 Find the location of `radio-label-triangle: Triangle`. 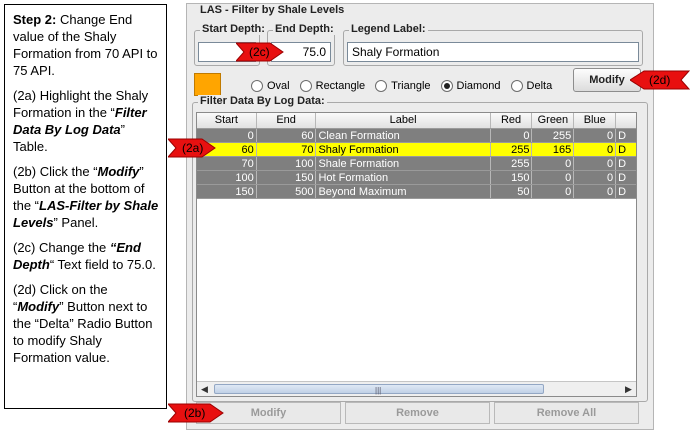

radio-label-triangle: Triangle is located at coordinates (411, 86).